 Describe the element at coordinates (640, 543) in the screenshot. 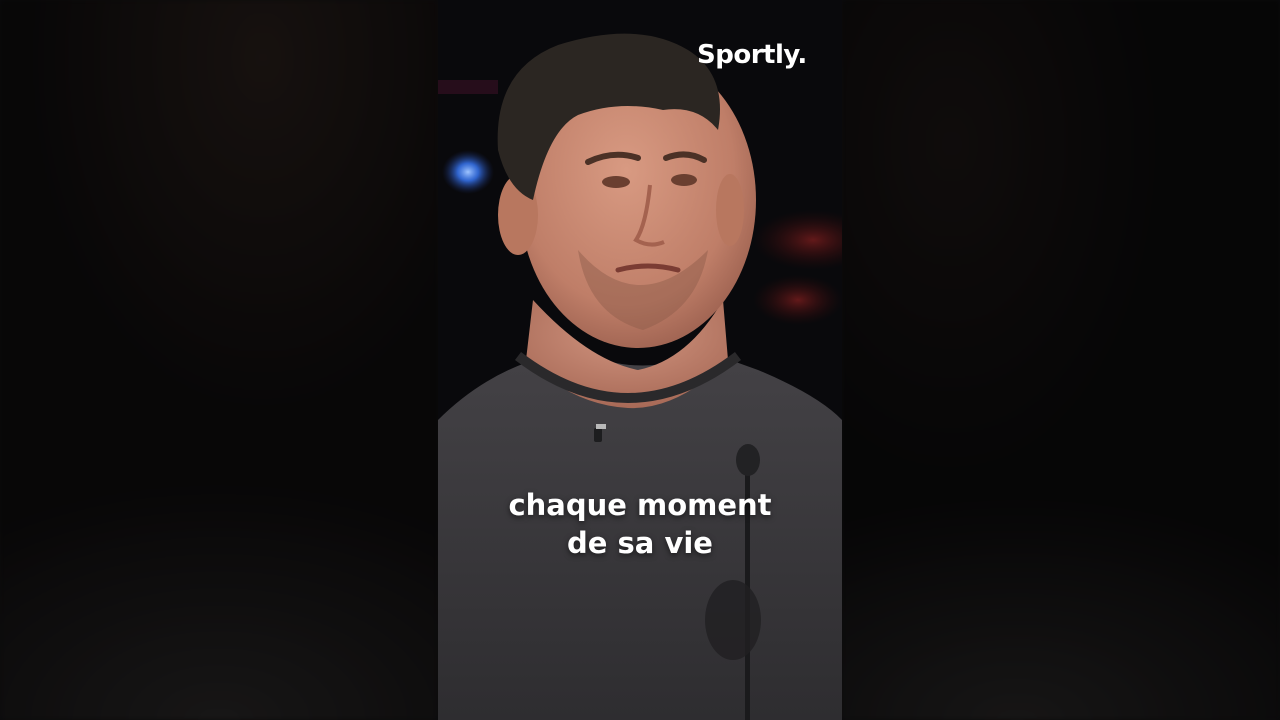

I see `caption-line-2: de sa vie` at that location.